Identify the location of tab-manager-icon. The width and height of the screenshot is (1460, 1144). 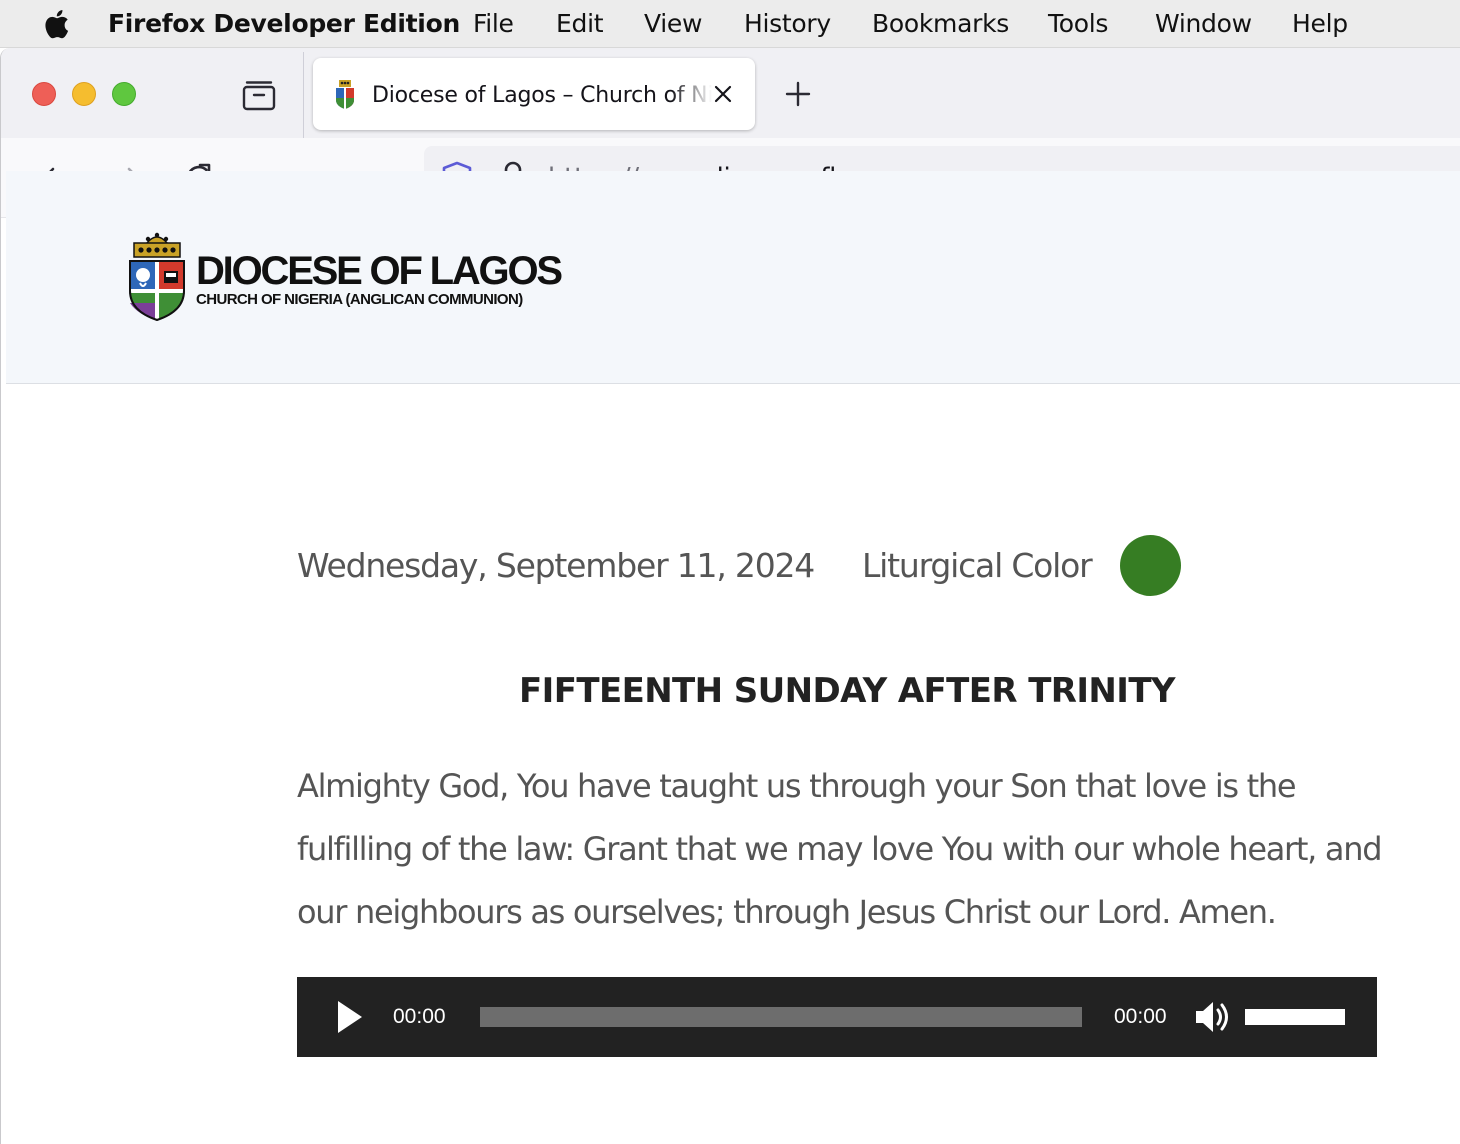
(259, 96).